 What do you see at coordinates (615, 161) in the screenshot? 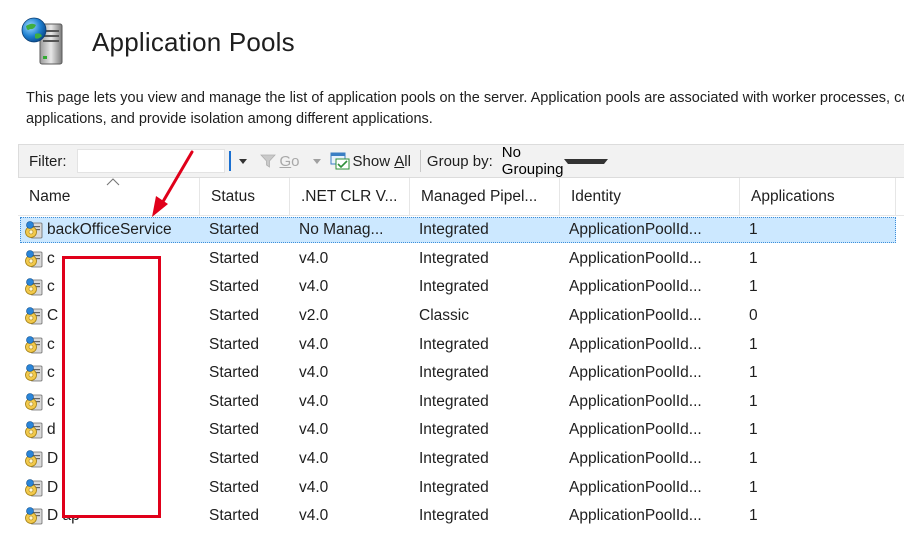
I see `group-by-select: No Grouping` at bounding box center [615, 161].